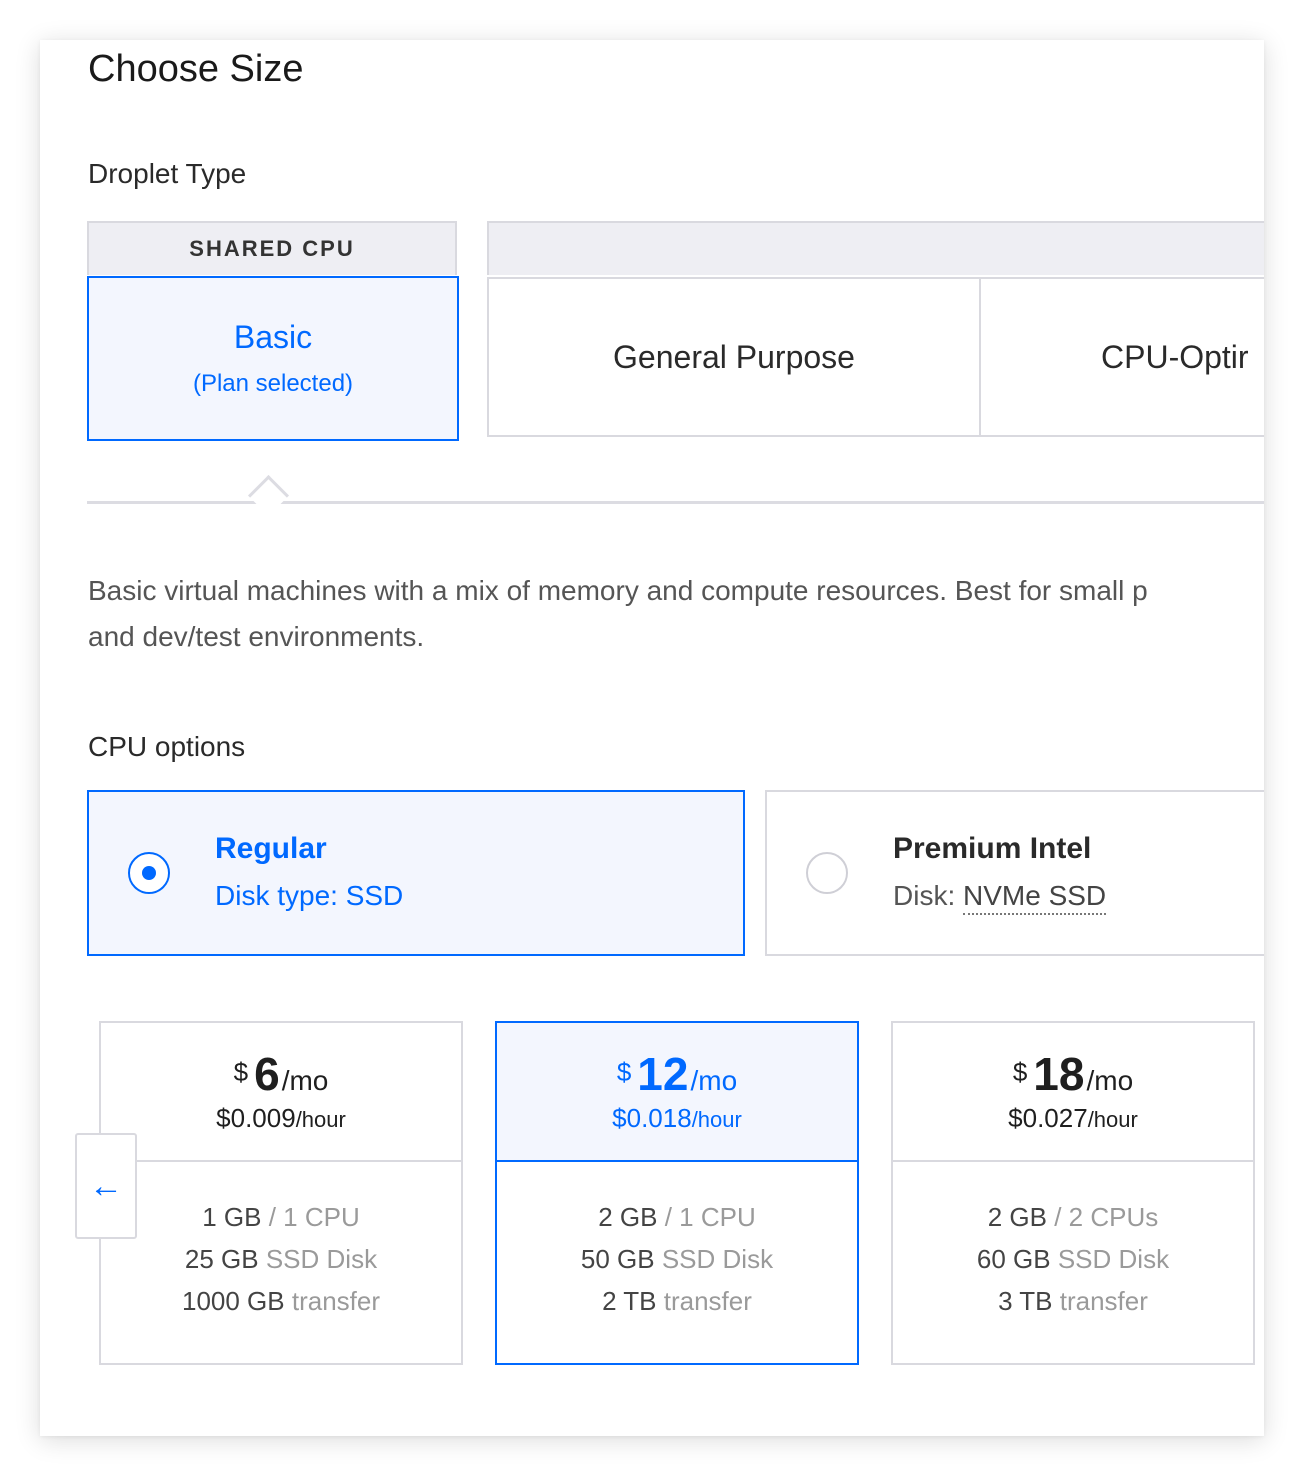 The width and height of the screenshot is (1304, 1476). I want to click on monthly-price: $ 12 /mo, so click(677, 1074).